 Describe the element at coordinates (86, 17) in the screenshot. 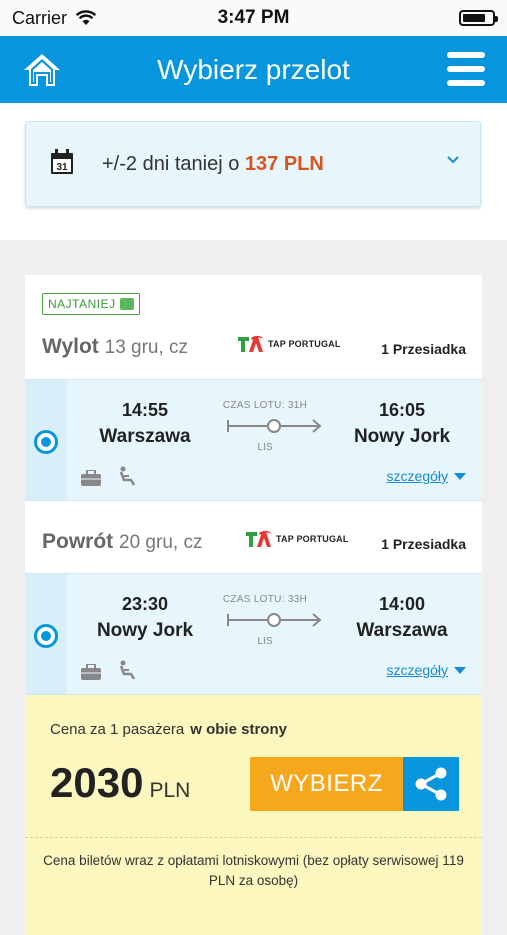

I see `wifi-icon` at that location.